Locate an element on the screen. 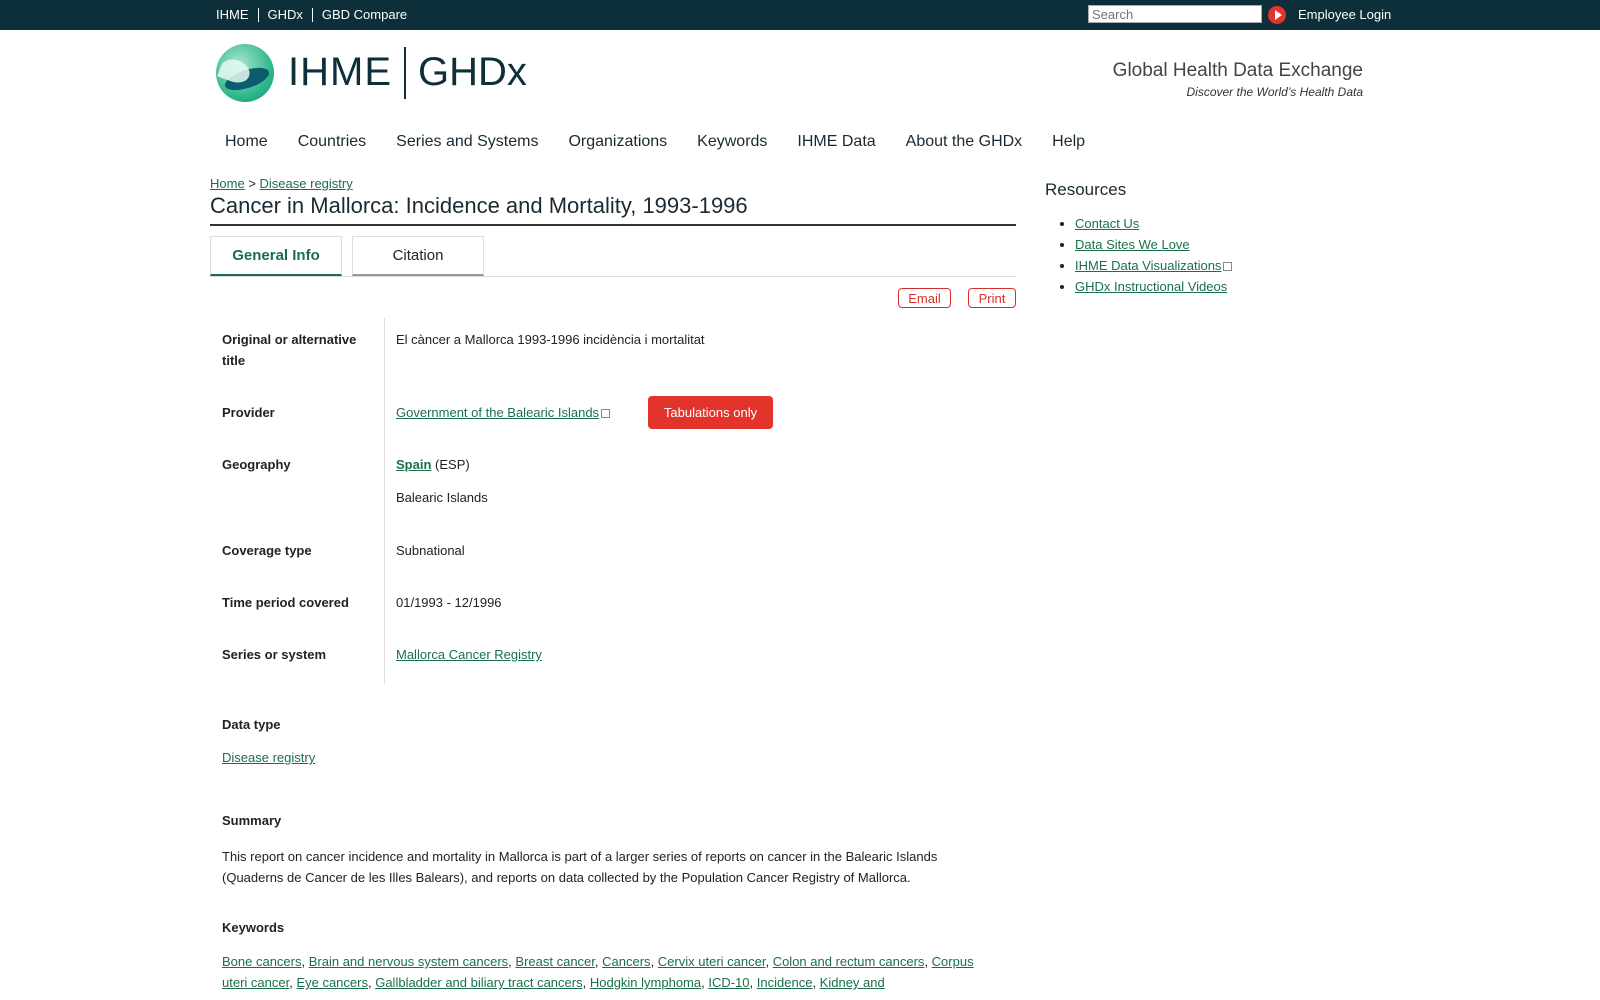  breadcrumb: Home > Disease registry is located at coordinates (281, 183).